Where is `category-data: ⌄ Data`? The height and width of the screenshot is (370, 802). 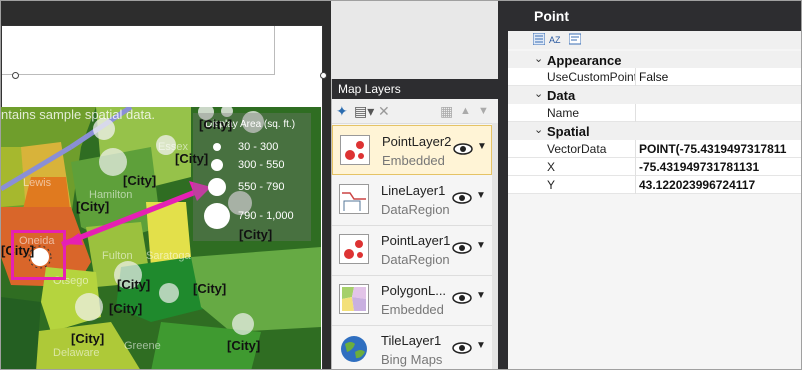 category-data: ⌄ Data is located at coordinates (654, 95).